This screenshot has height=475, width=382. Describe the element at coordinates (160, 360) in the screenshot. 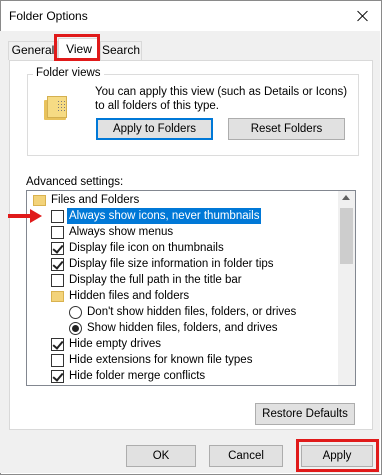

I see `list-item-label: Hide extensions for known file types` at that location.